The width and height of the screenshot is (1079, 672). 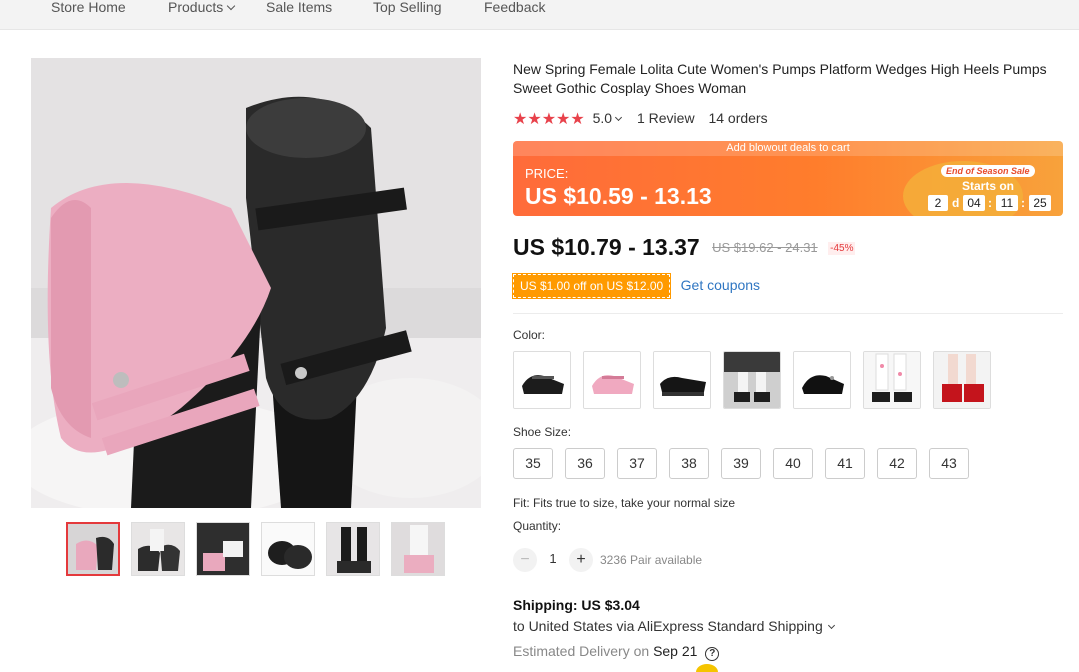 What do you see at coordinates (788, 148) in the screenshot?
I see `promo-strip: Add blowout deals to cart` at bounding box center [788, 148].